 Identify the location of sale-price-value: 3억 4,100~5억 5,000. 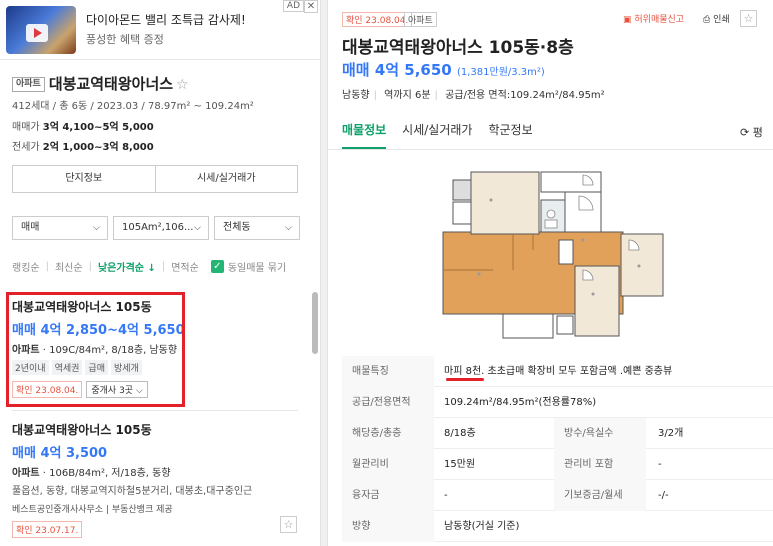
(98, 127).